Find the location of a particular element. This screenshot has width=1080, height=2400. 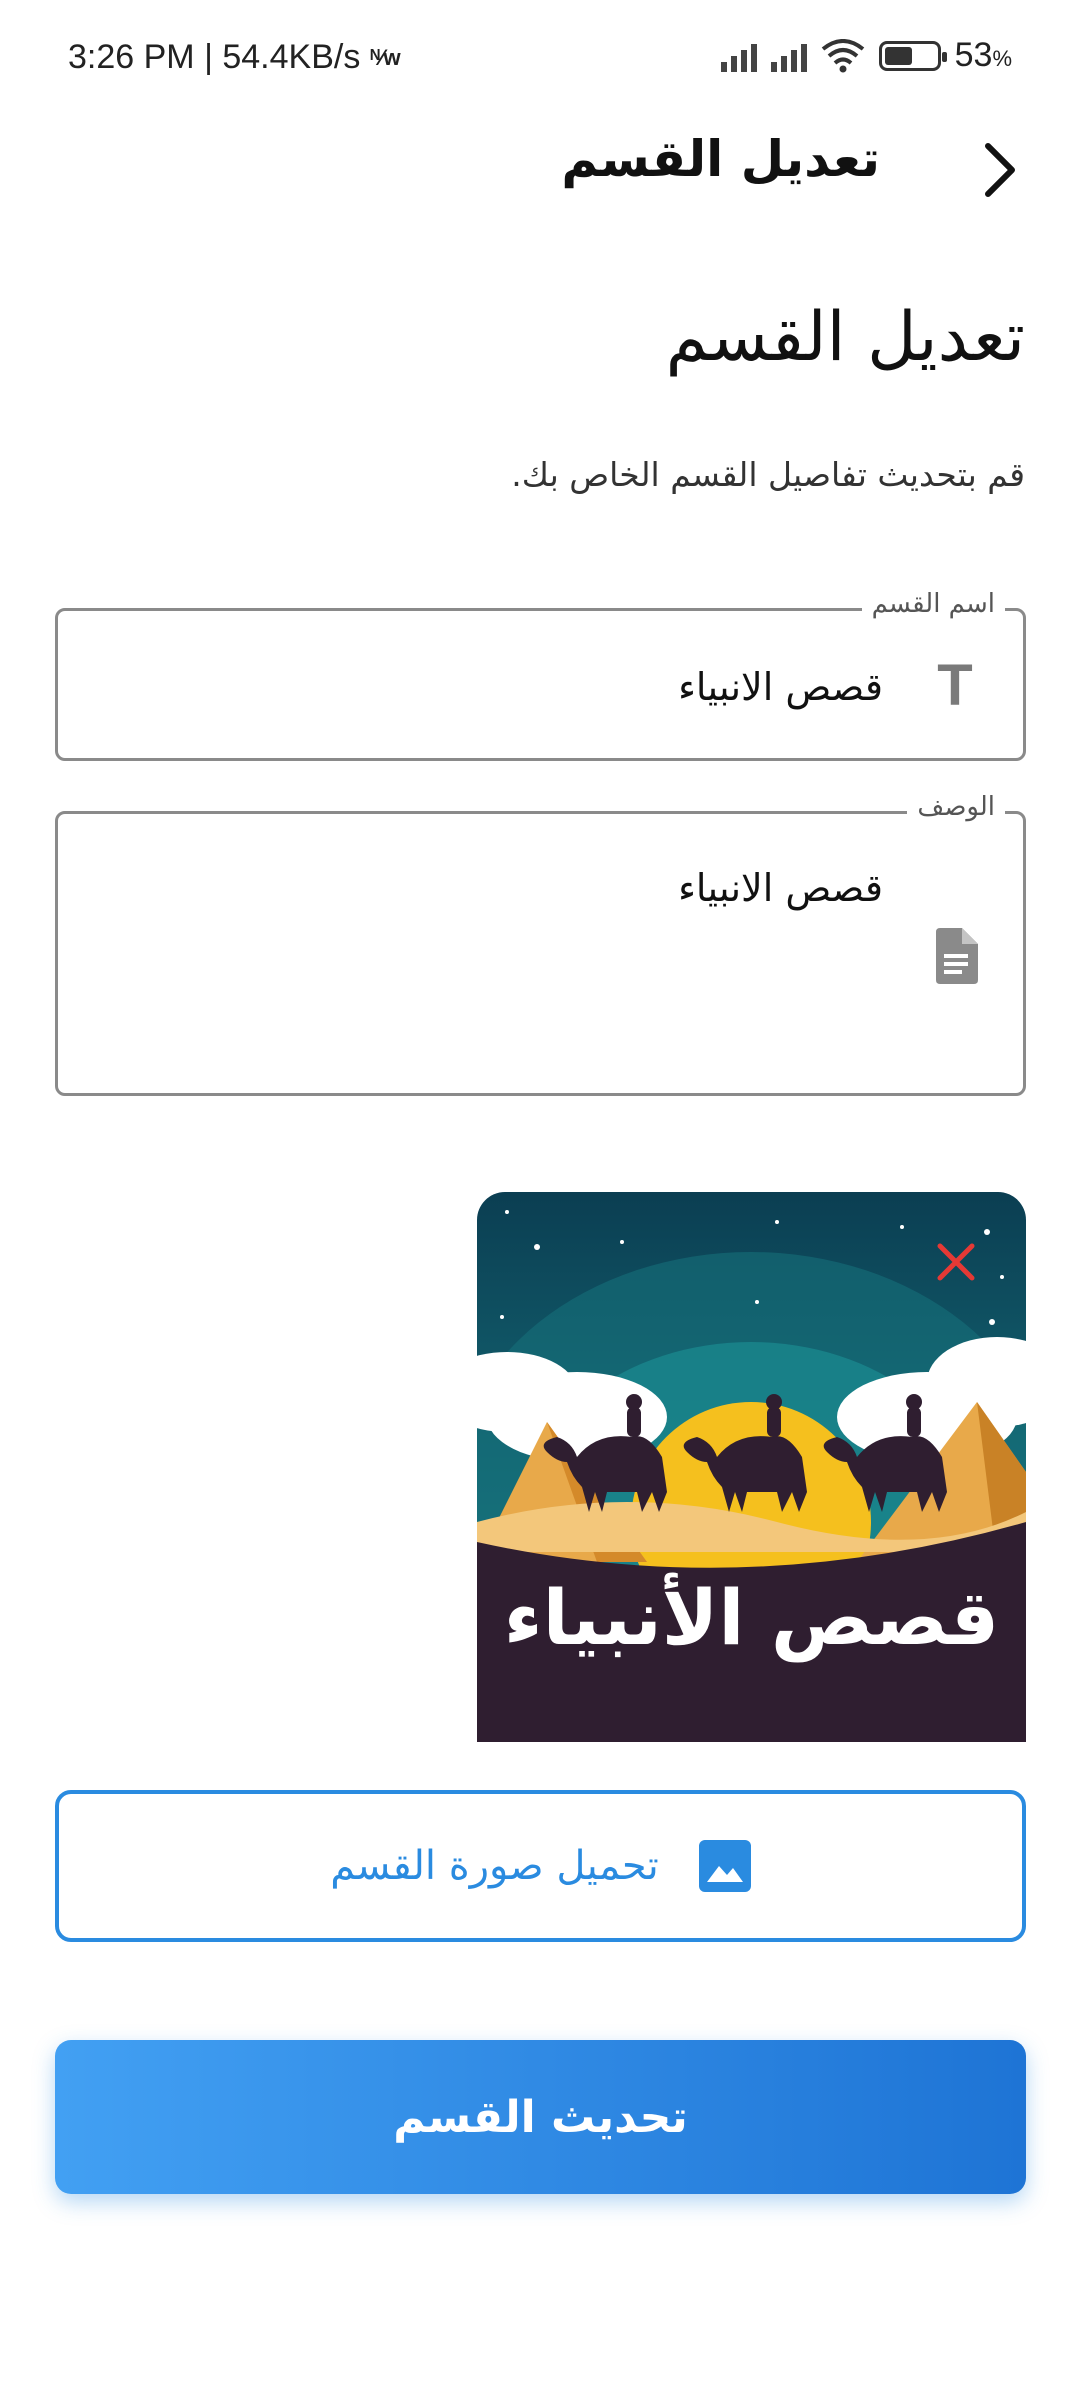

category-name-value: قصص الانبياء is located at coordinates (780, 687).